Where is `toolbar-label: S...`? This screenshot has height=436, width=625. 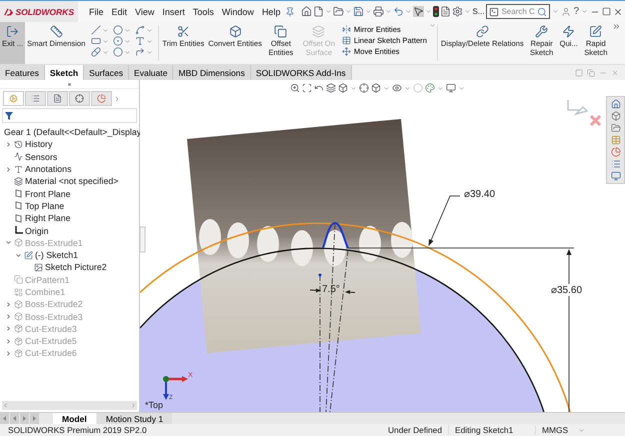 toolbar-label: S... is located at coordinates (478, 11).